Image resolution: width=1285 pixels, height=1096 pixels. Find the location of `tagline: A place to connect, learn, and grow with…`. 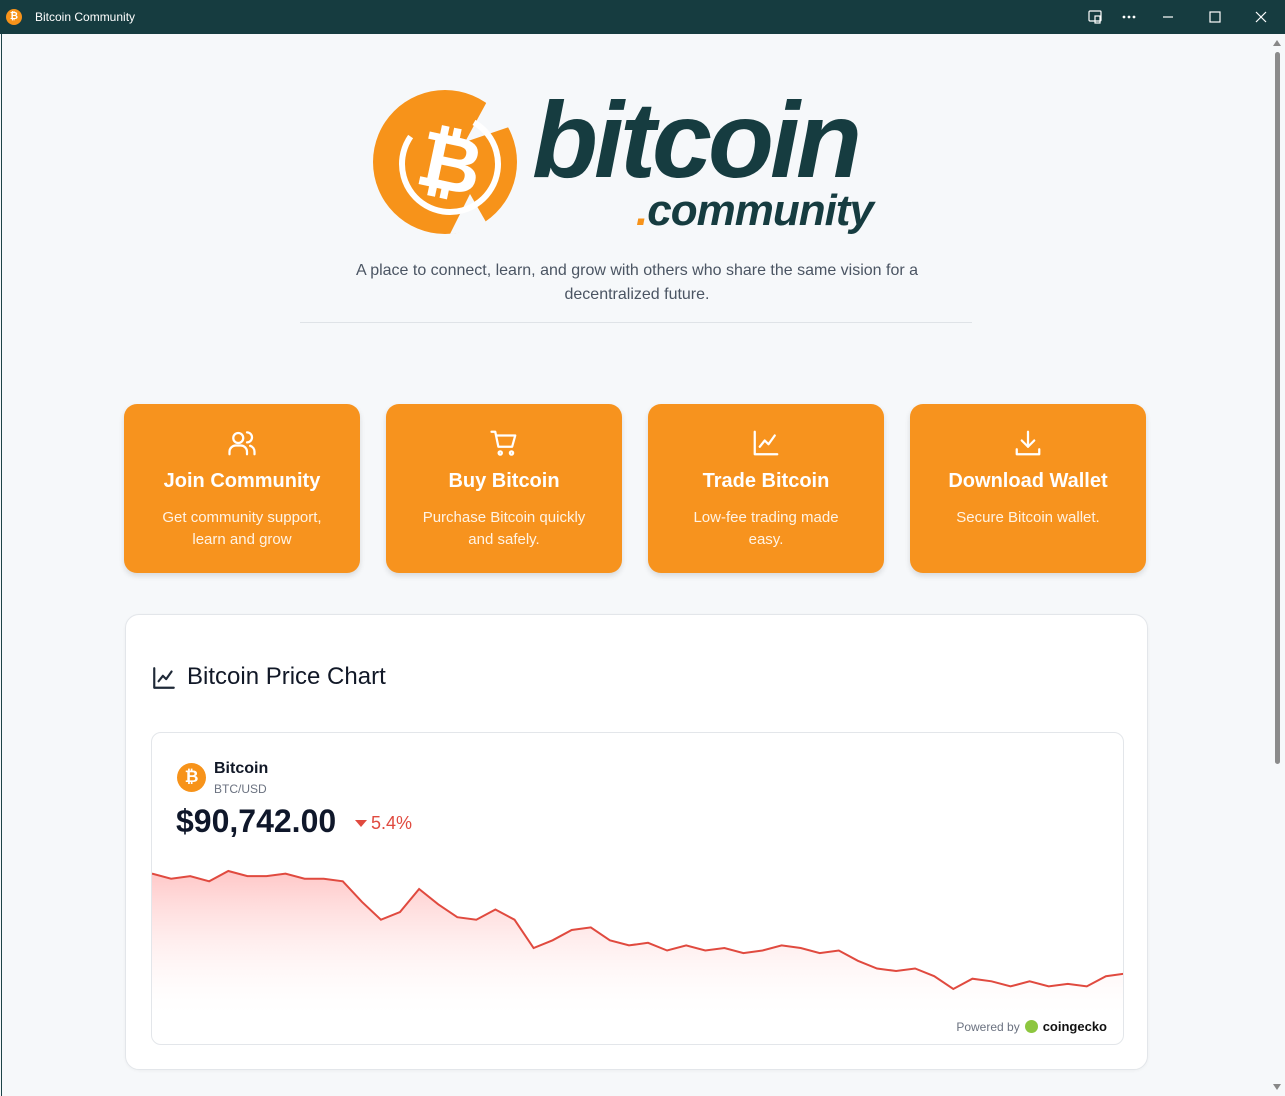

tagline: A place to connect, learn, and grow with… is located at coordinates (637, 282).